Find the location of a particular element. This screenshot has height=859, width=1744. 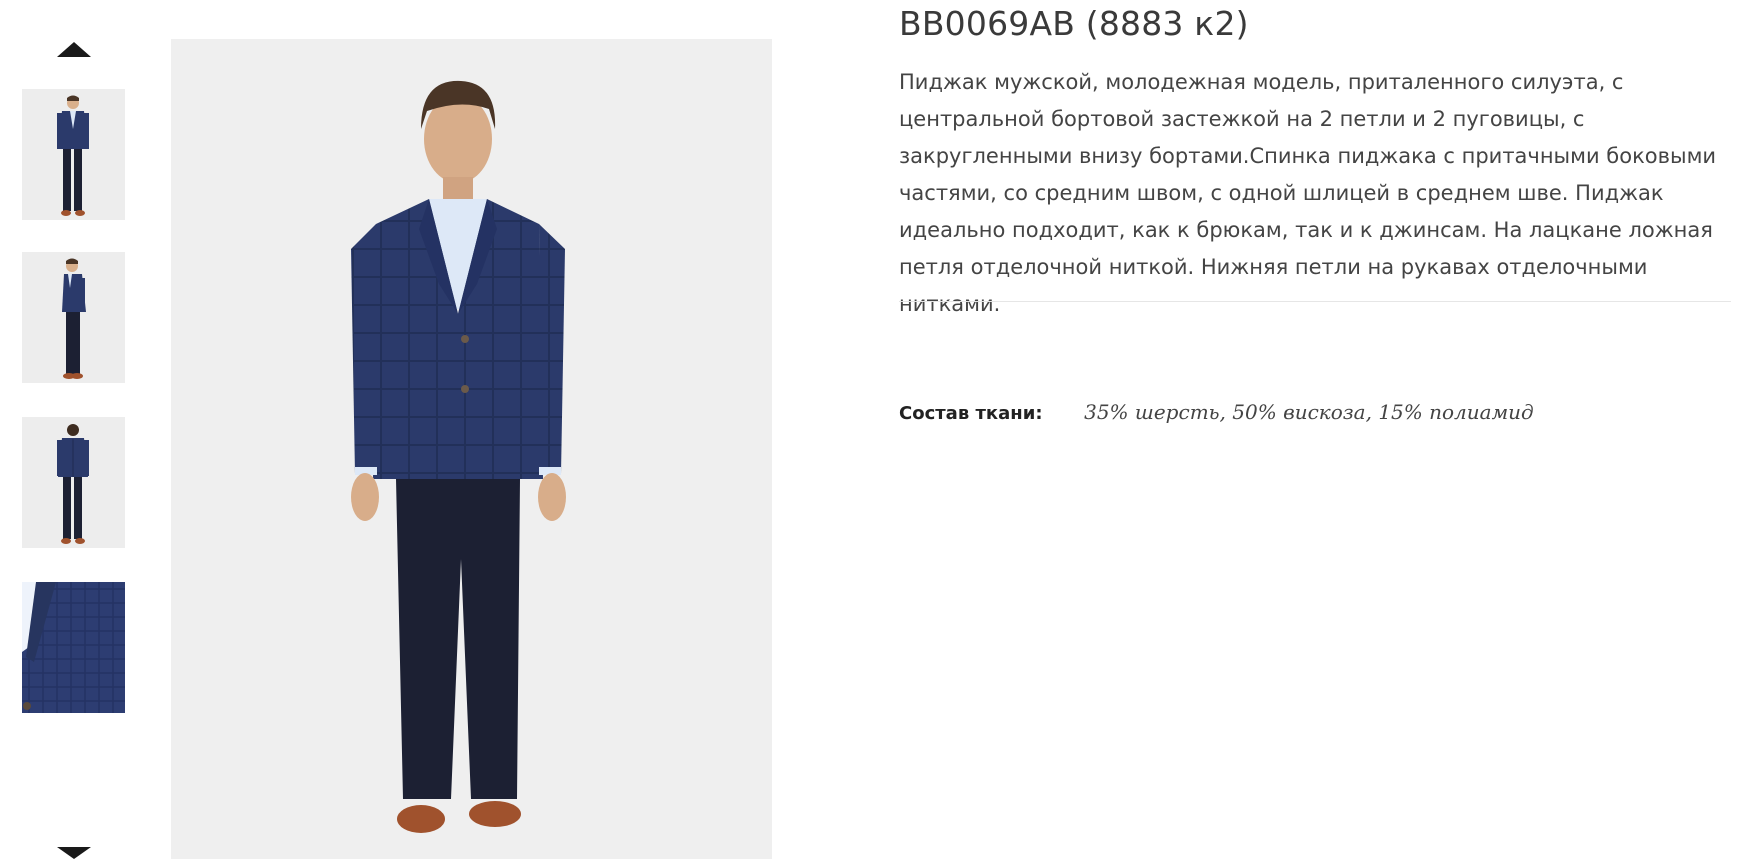

model-back-thumbnail-image is located at coordinates (73, 482).